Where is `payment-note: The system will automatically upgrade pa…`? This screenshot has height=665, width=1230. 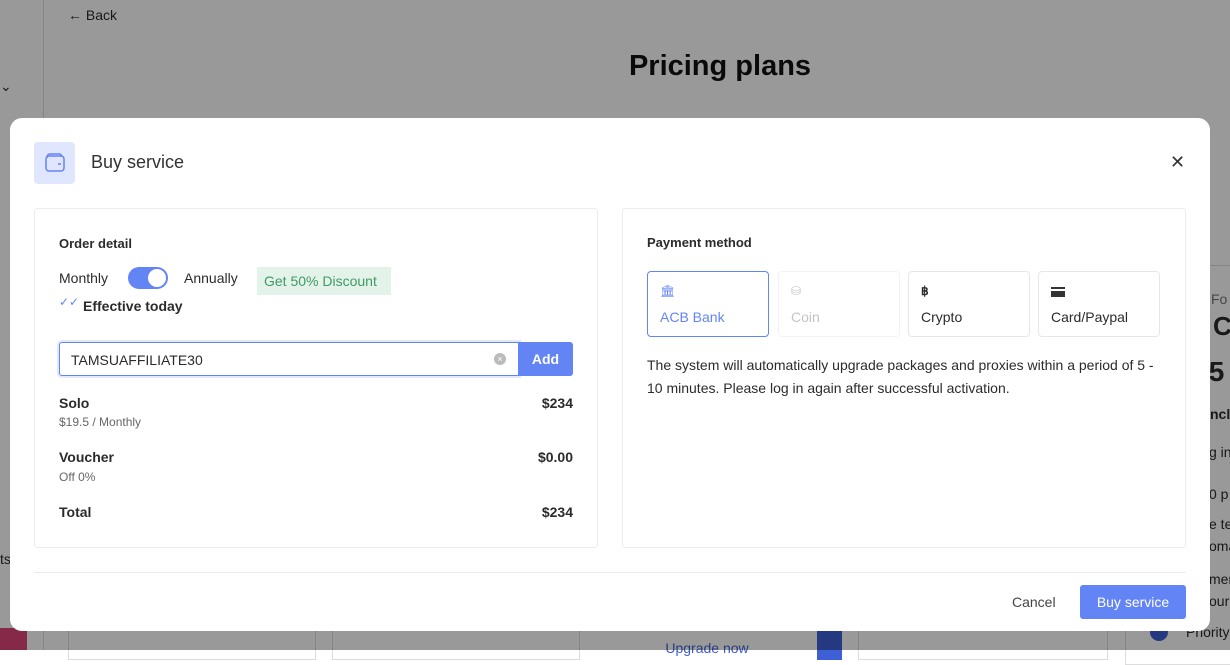 payment-note: The system will automatically upgrade pa… is located at coordinates (900, 376).